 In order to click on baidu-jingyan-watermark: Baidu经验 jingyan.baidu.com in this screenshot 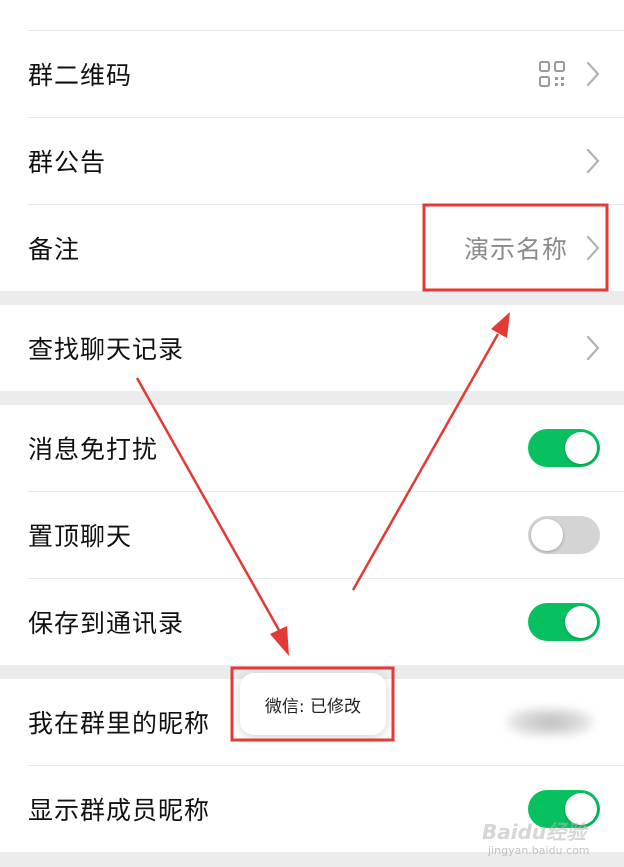, I will do `click(548, 836)`.